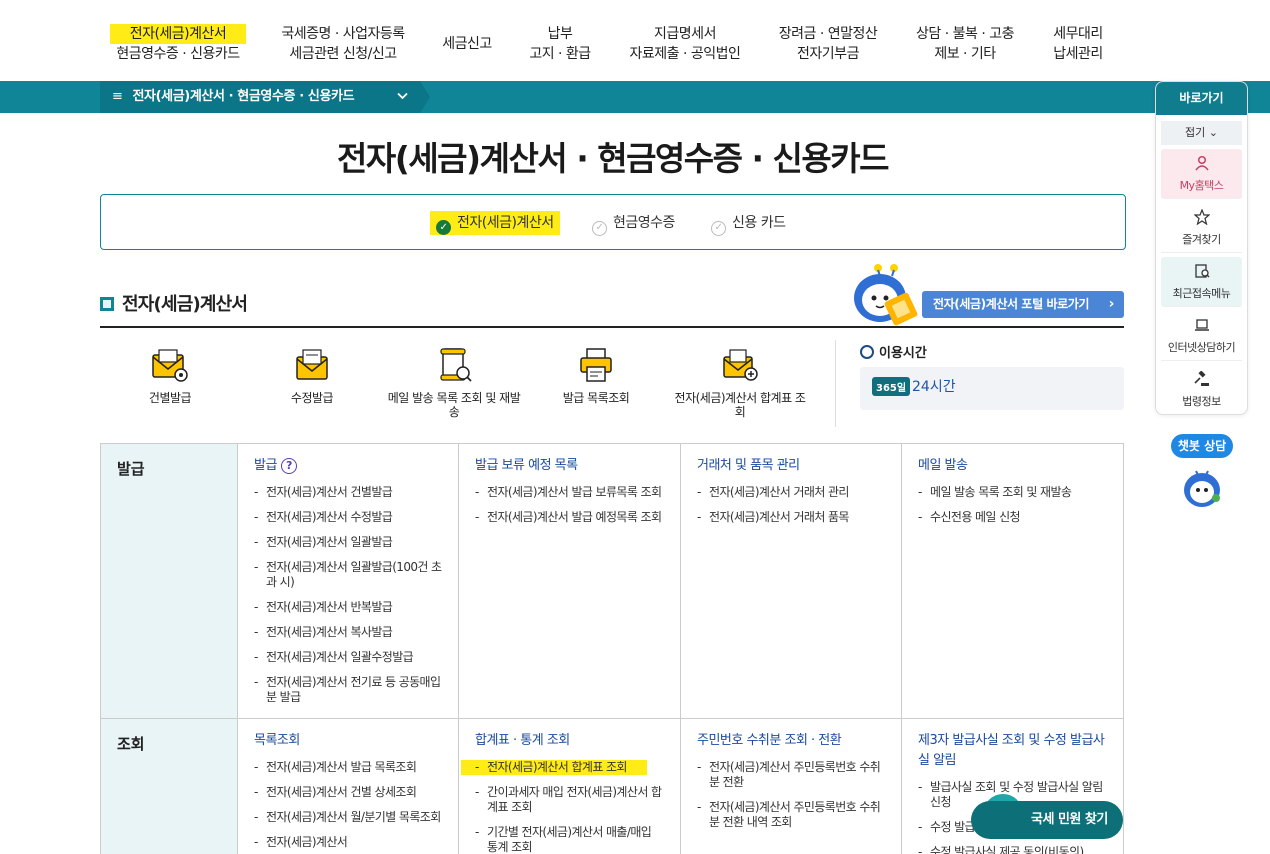 This screenshot has height=854, width=1270. I want to click on law-info-link: 법령정보, so click(1201, 389).